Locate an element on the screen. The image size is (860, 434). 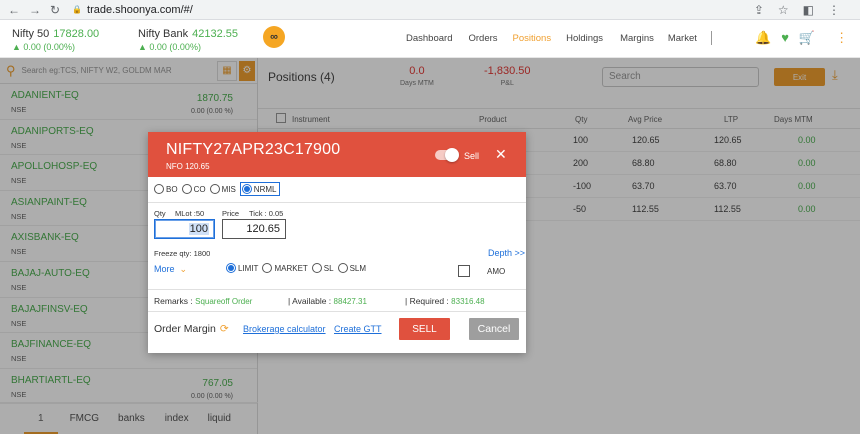
order-margin: Order Margin ⟳ is located at coordinates (191, 329).